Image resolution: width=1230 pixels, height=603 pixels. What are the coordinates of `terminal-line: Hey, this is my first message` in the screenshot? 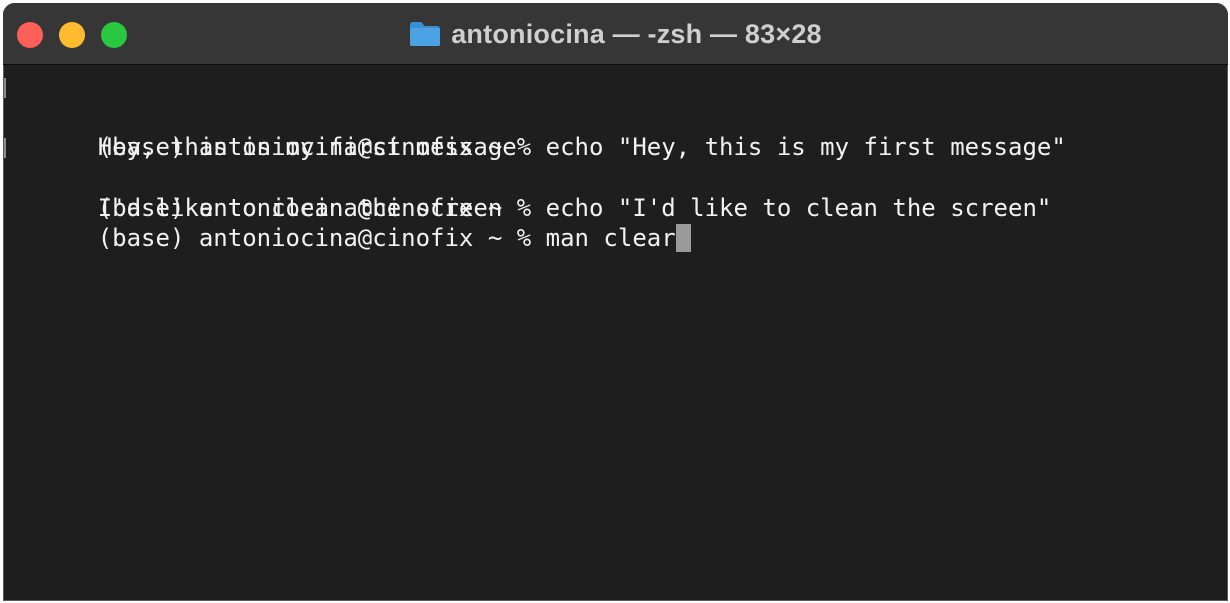 It's located at (619, 131).